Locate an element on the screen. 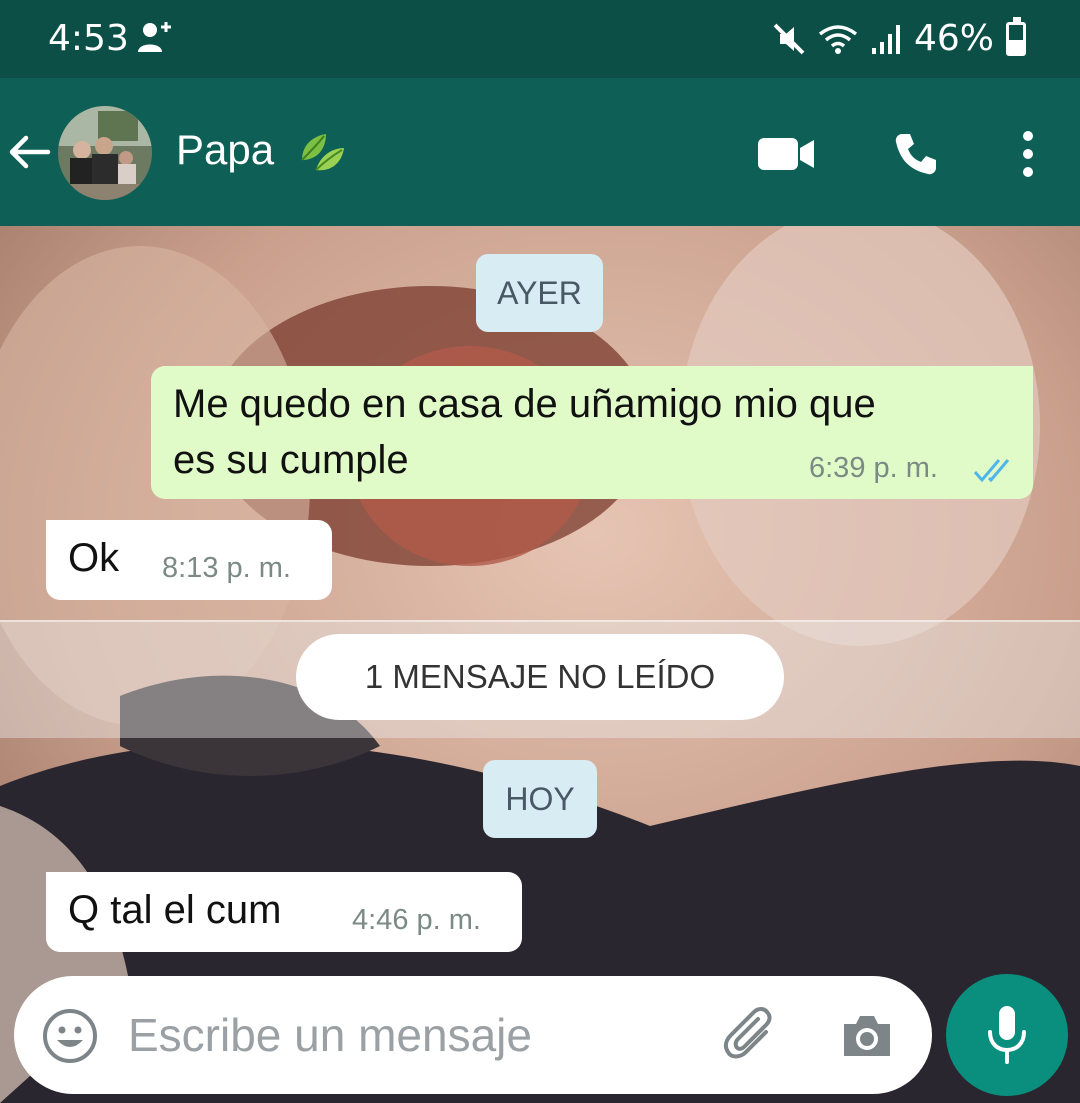 The image size is (1080, 1103). emoji-icon is located at coordinates (70, 1036).